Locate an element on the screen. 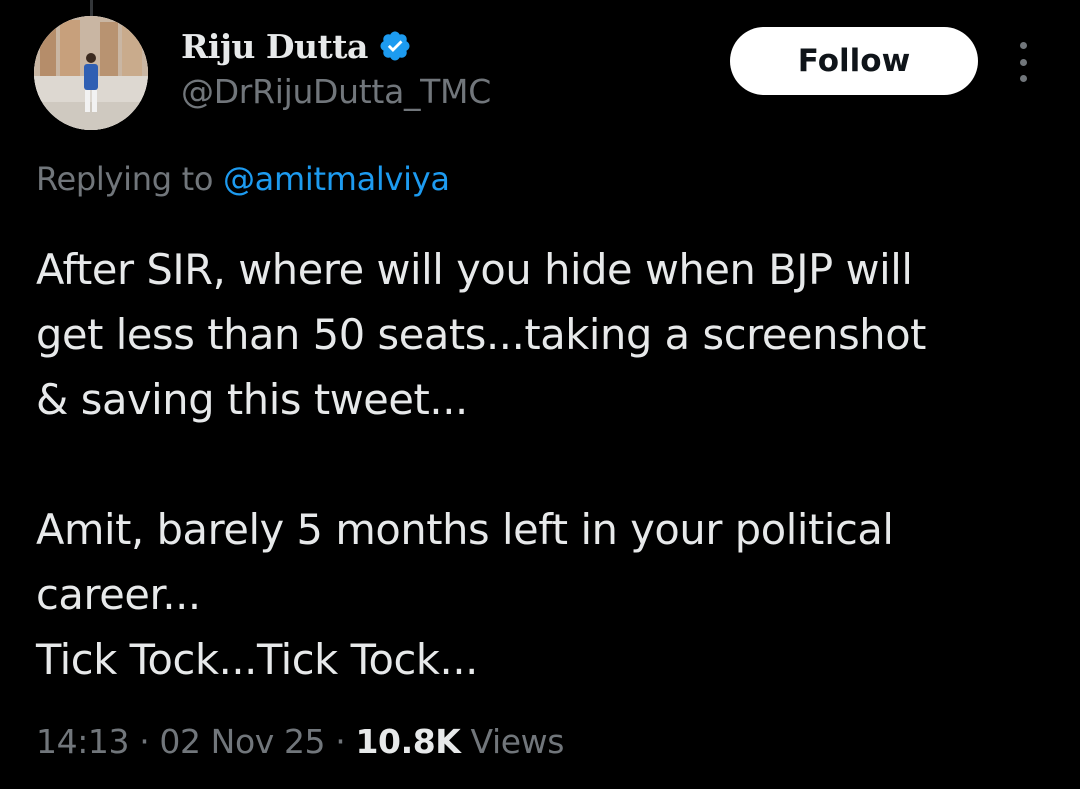 The height and width of the screenshot is (789, 1080). follow-button: Follow is located at coordinates (854, 61).